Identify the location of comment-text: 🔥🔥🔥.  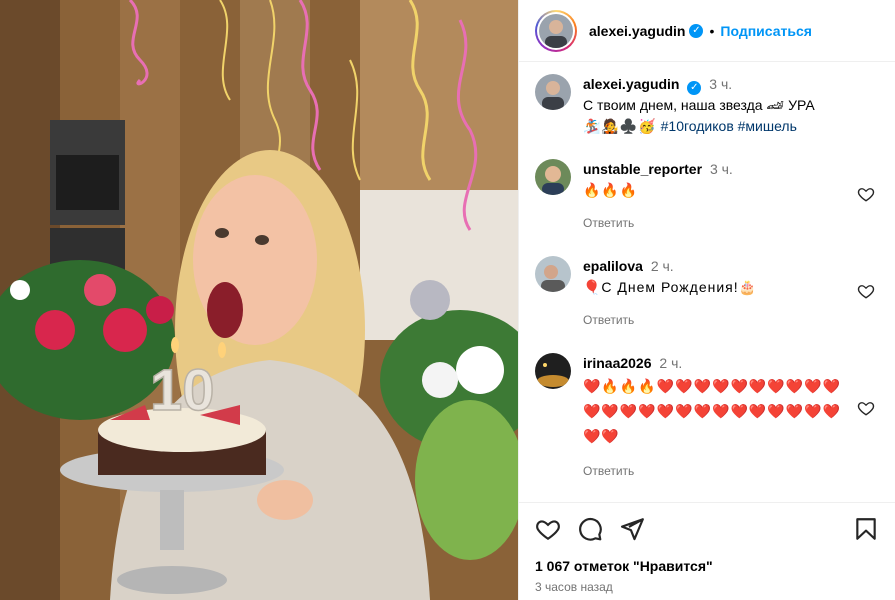
(611, 190).